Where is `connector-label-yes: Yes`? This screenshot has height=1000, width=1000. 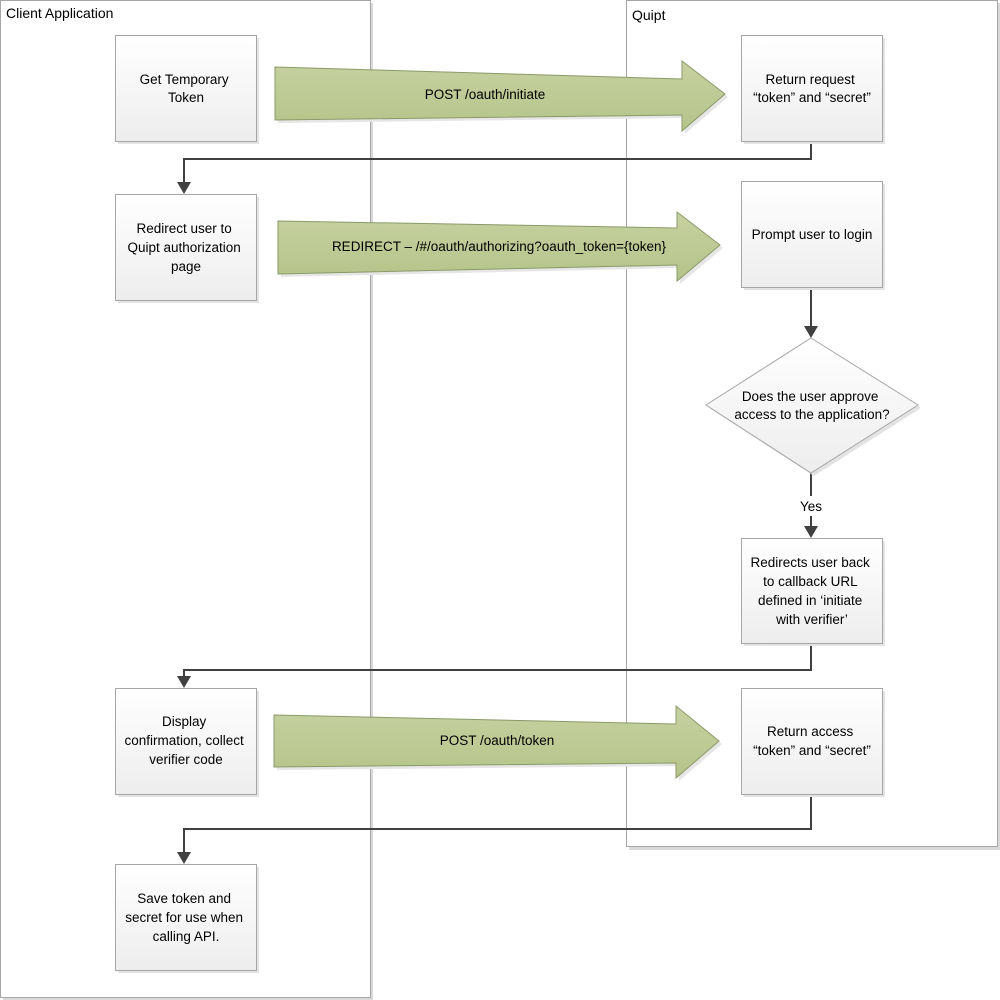
connector-label-yes: Yes is located at coordinates (811, 506).